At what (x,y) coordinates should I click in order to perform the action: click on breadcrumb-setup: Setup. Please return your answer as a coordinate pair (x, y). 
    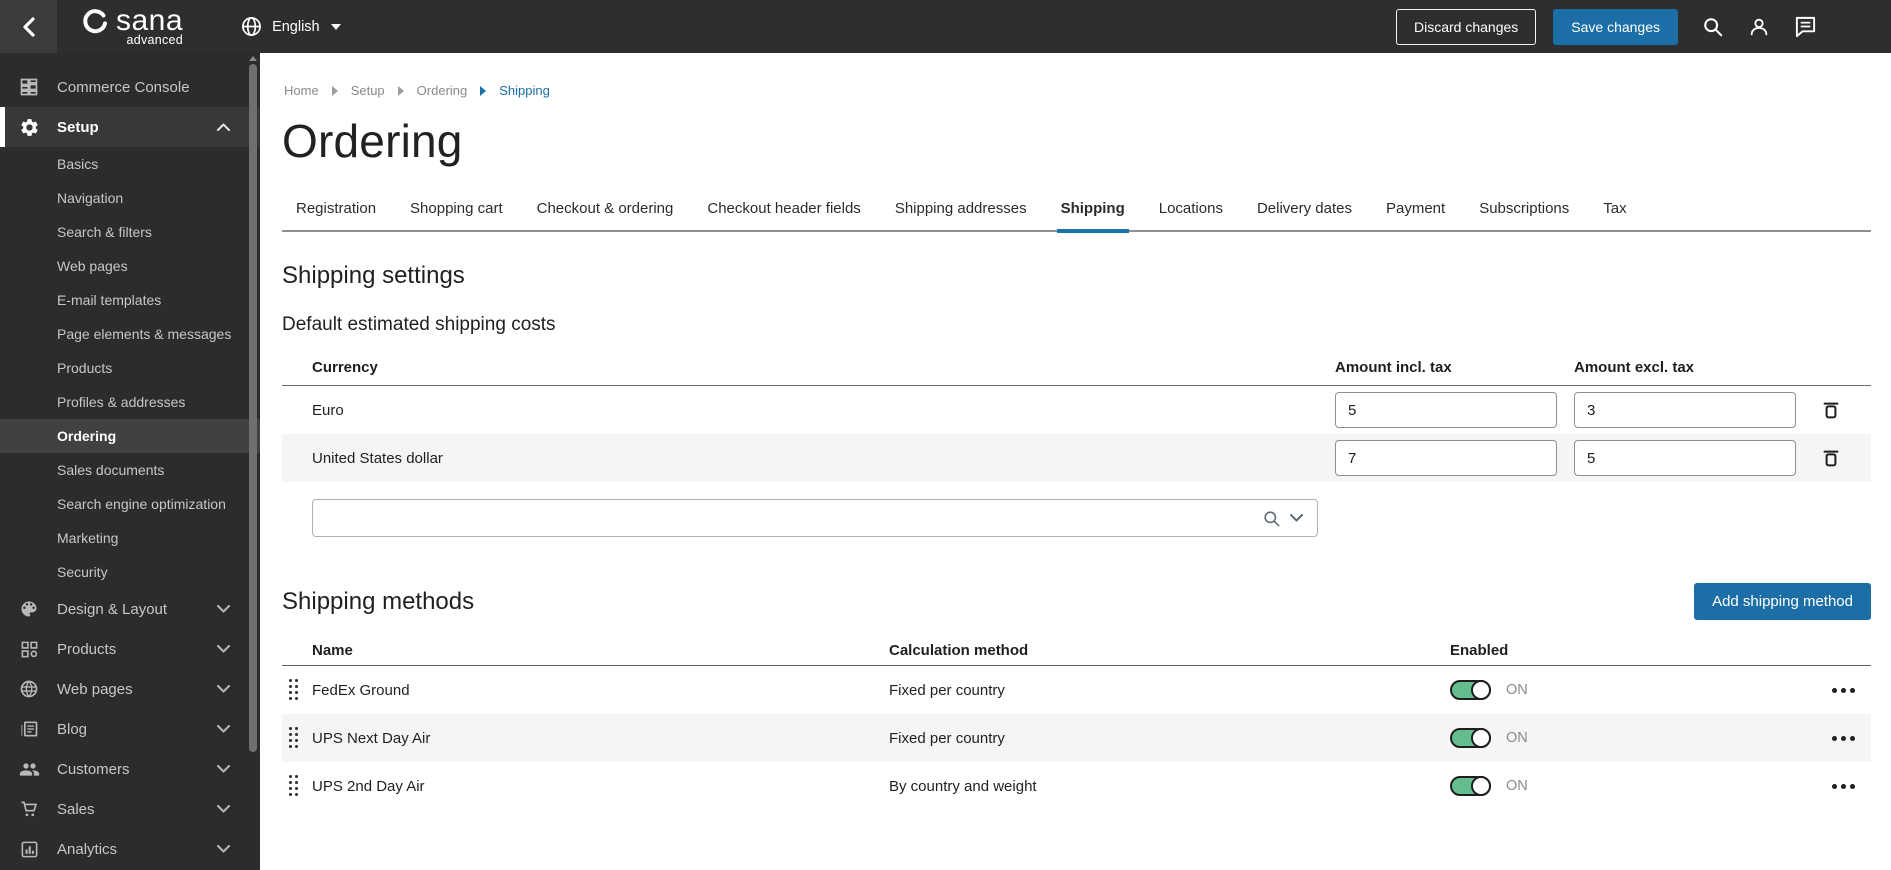
    Looking at the image, I should click on (368, 90).